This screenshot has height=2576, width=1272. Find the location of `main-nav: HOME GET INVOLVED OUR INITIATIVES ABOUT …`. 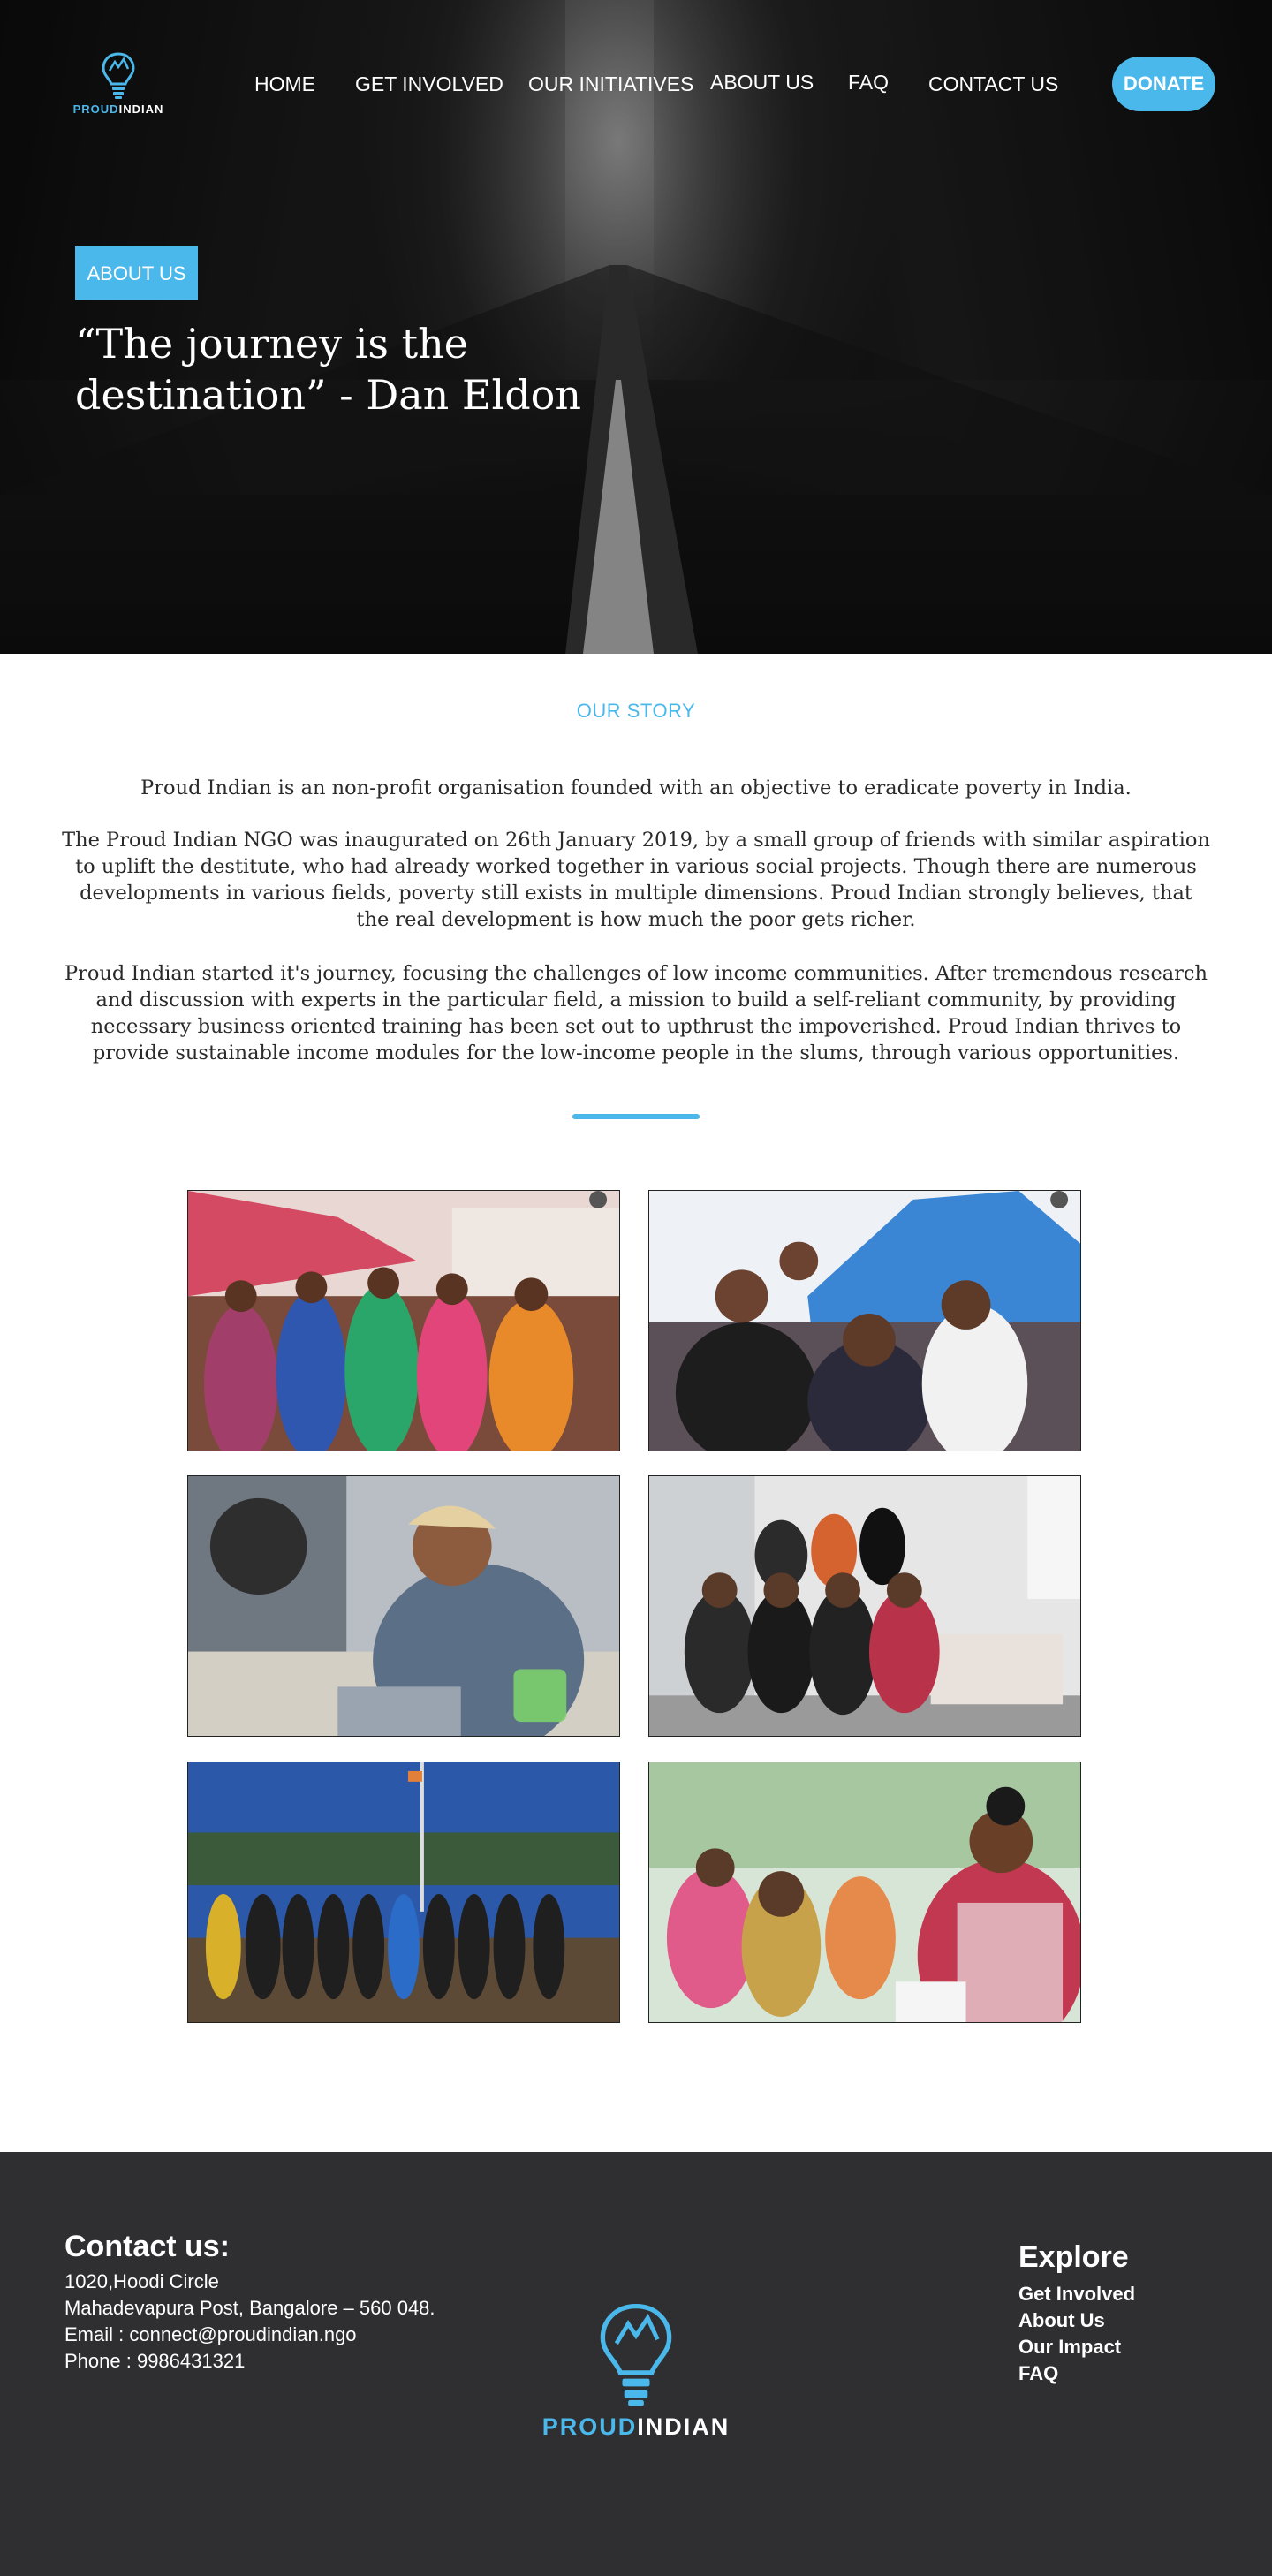

main-nav: HOME GET INVOLVED OUR INITIATIVES ABOUT … is located at coordinates (636, 84).